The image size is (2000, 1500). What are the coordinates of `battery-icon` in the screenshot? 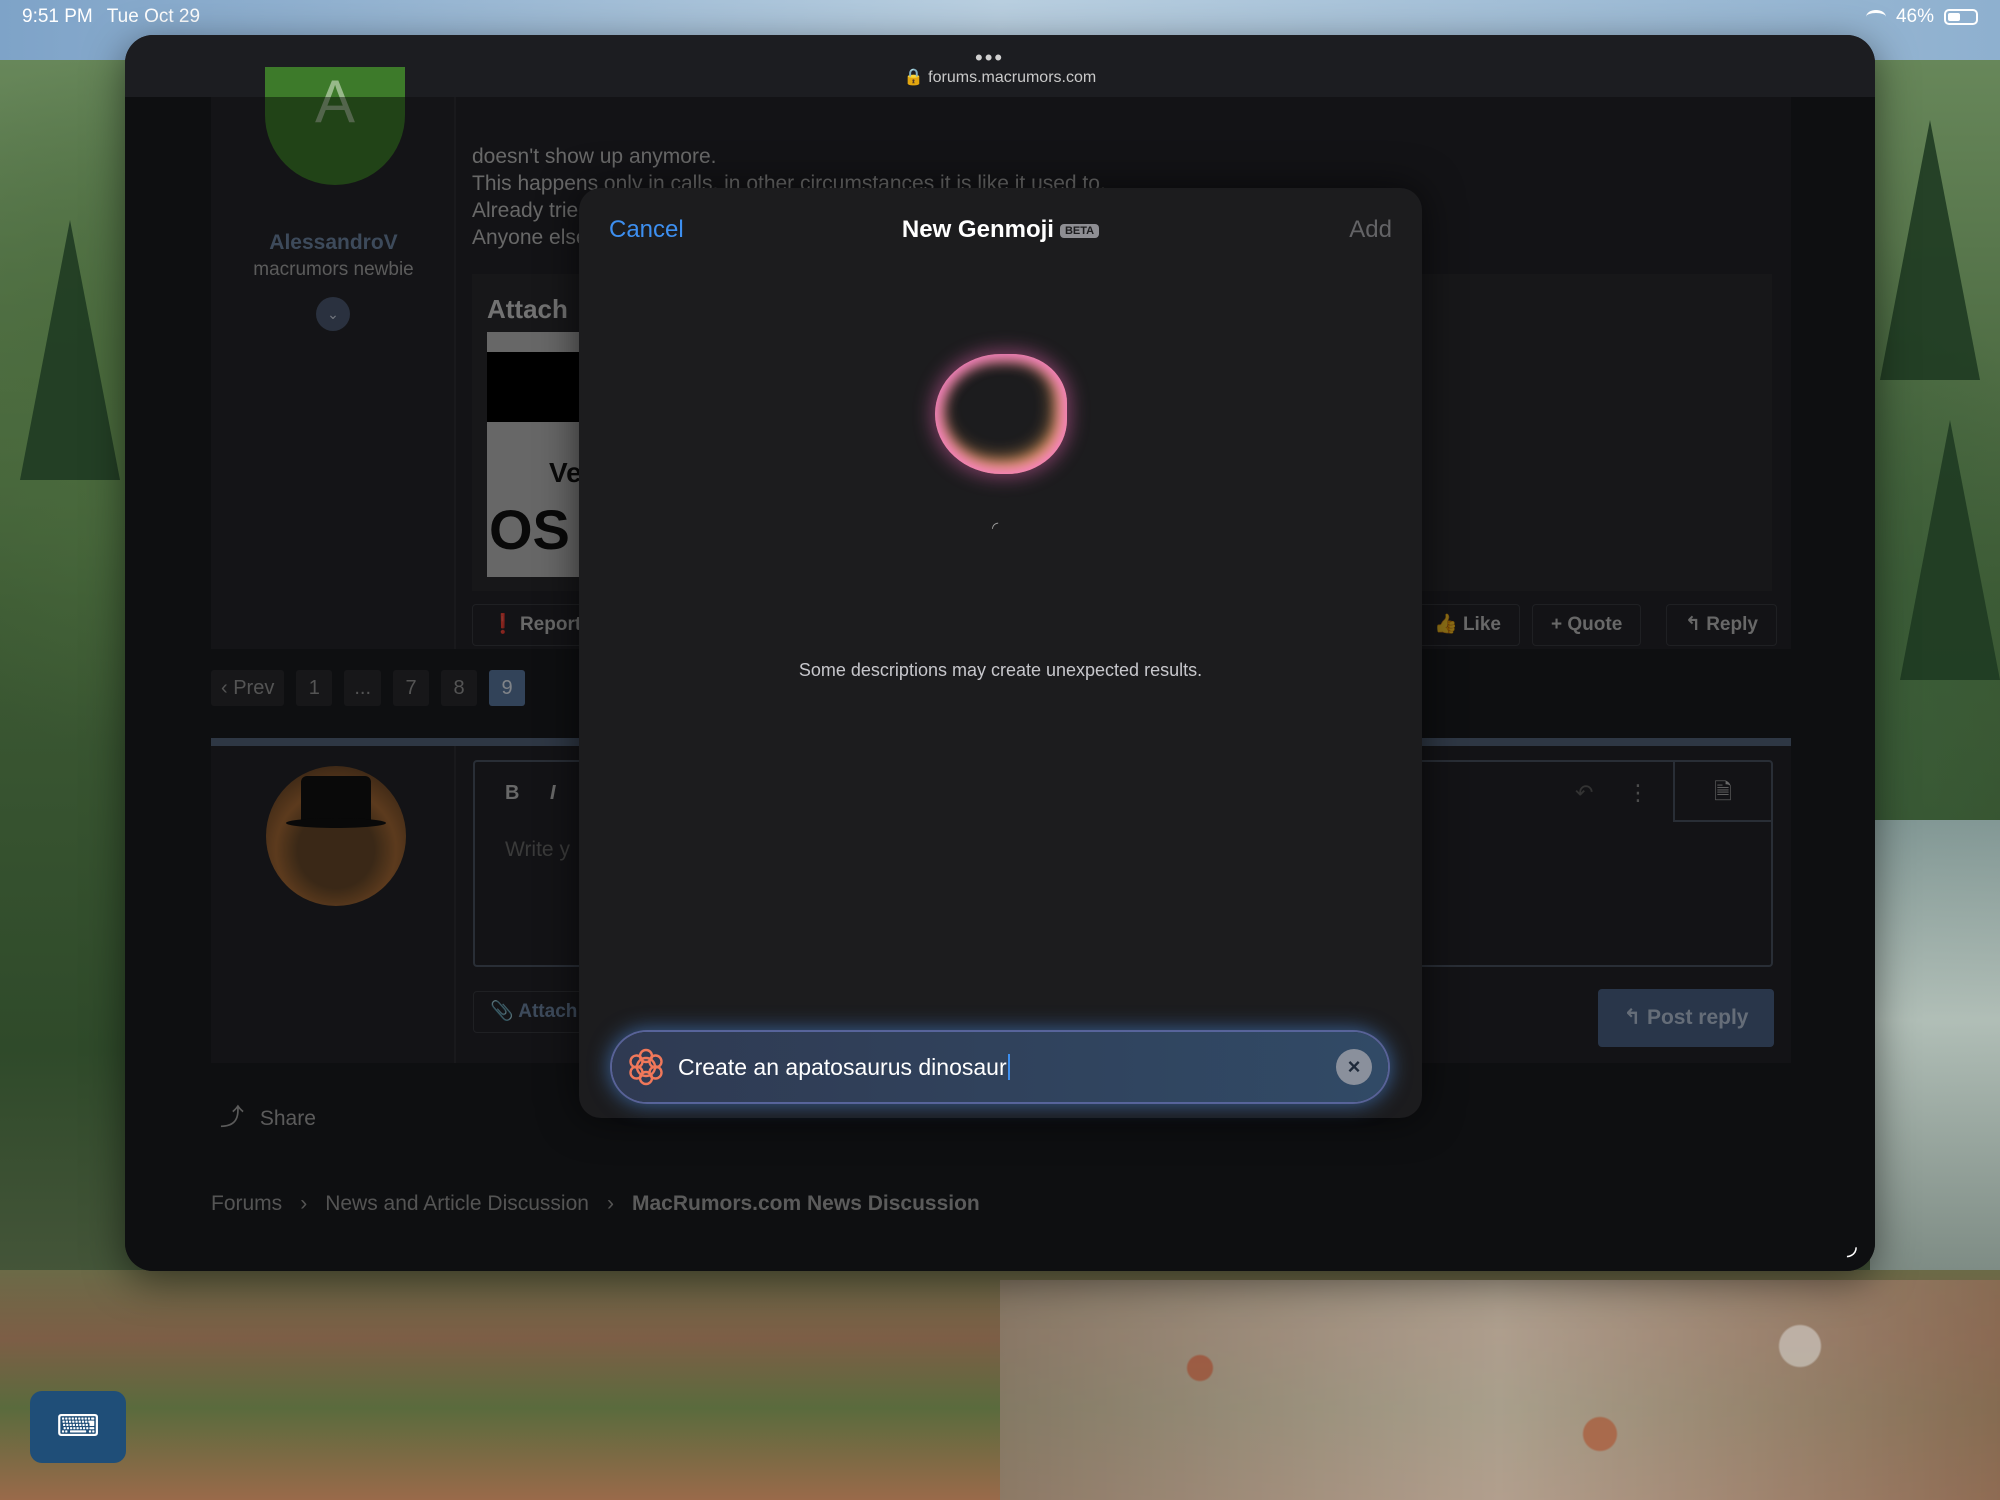 It's located at (1961, 17).